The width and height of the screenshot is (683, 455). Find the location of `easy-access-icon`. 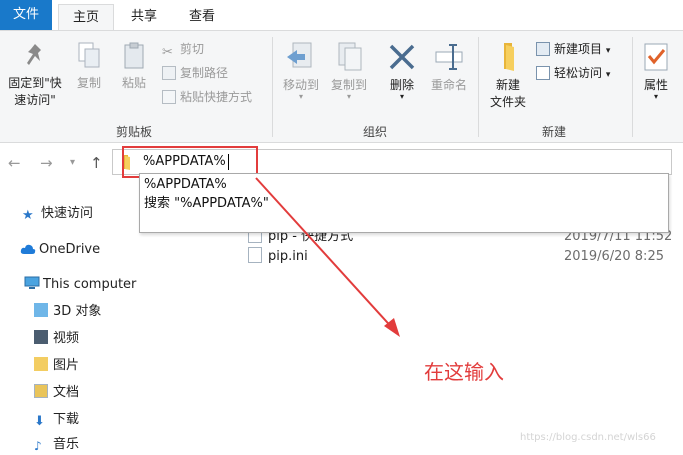

easy-access-icon is located at coordinates (543, 73).